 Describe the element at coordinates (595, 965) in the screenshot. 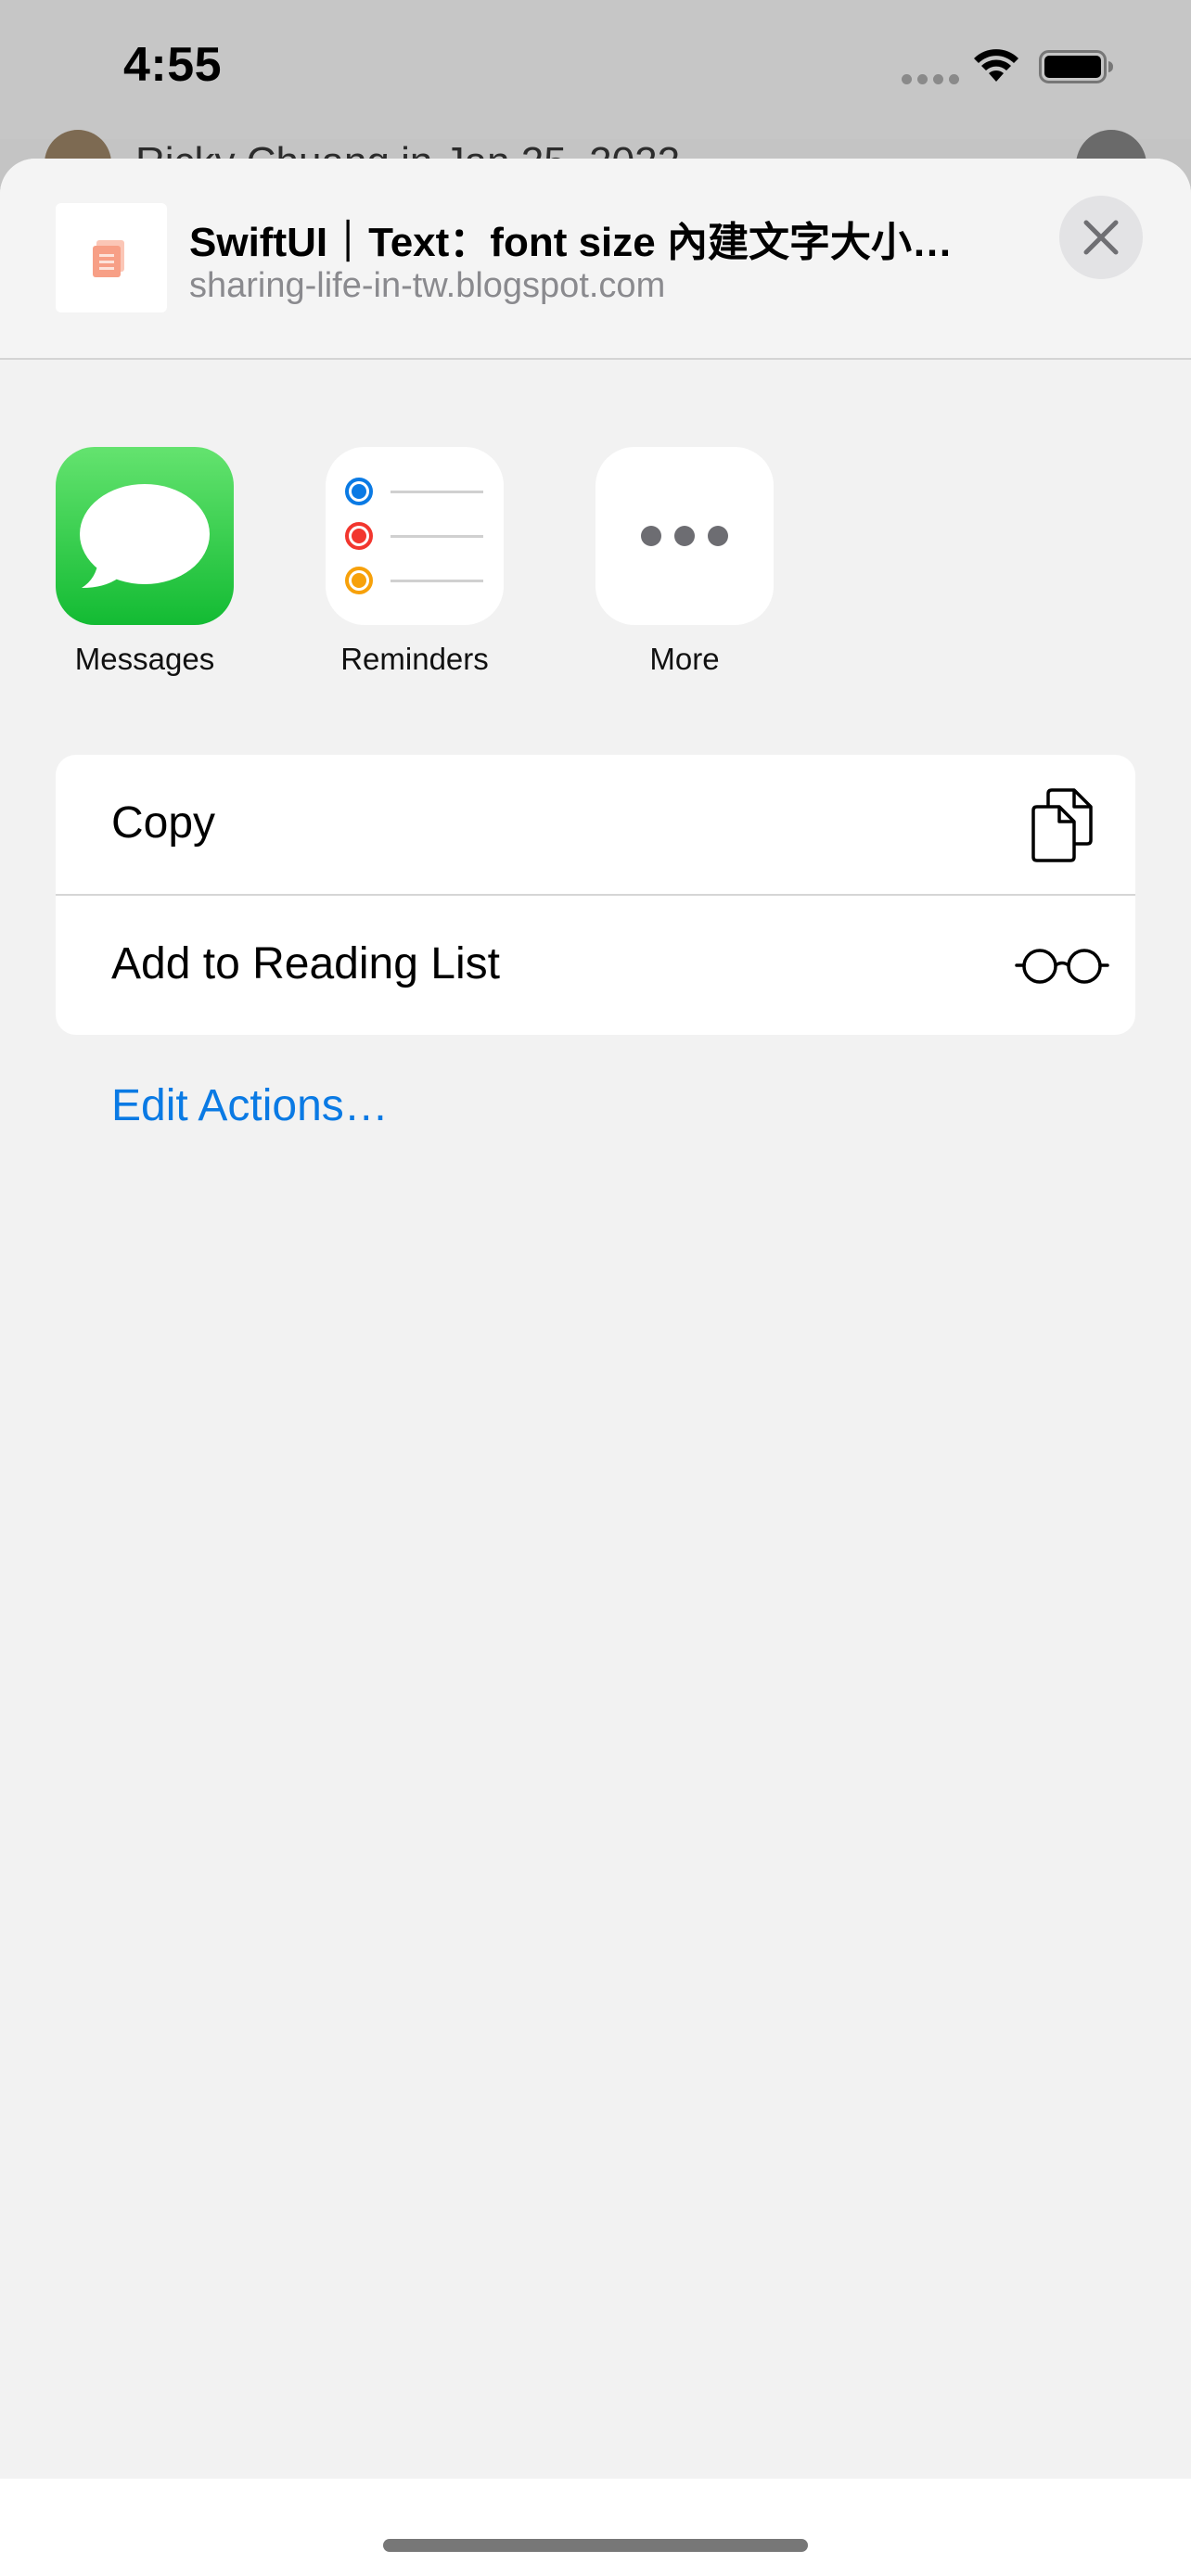

I see `action-add-to-reading-list: Add to Reading List` at that location.